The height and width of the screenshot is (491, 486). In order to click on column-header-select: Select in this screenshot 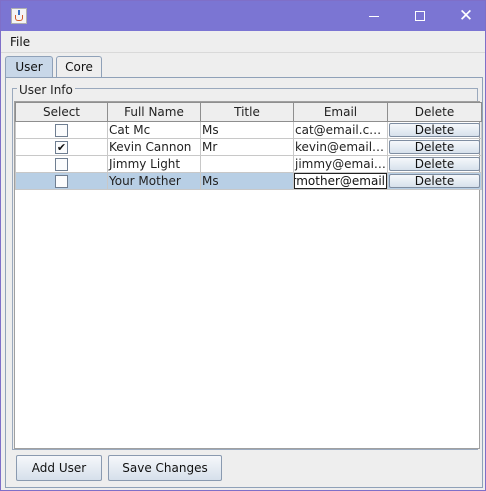, I will do `click(61, 112)`.